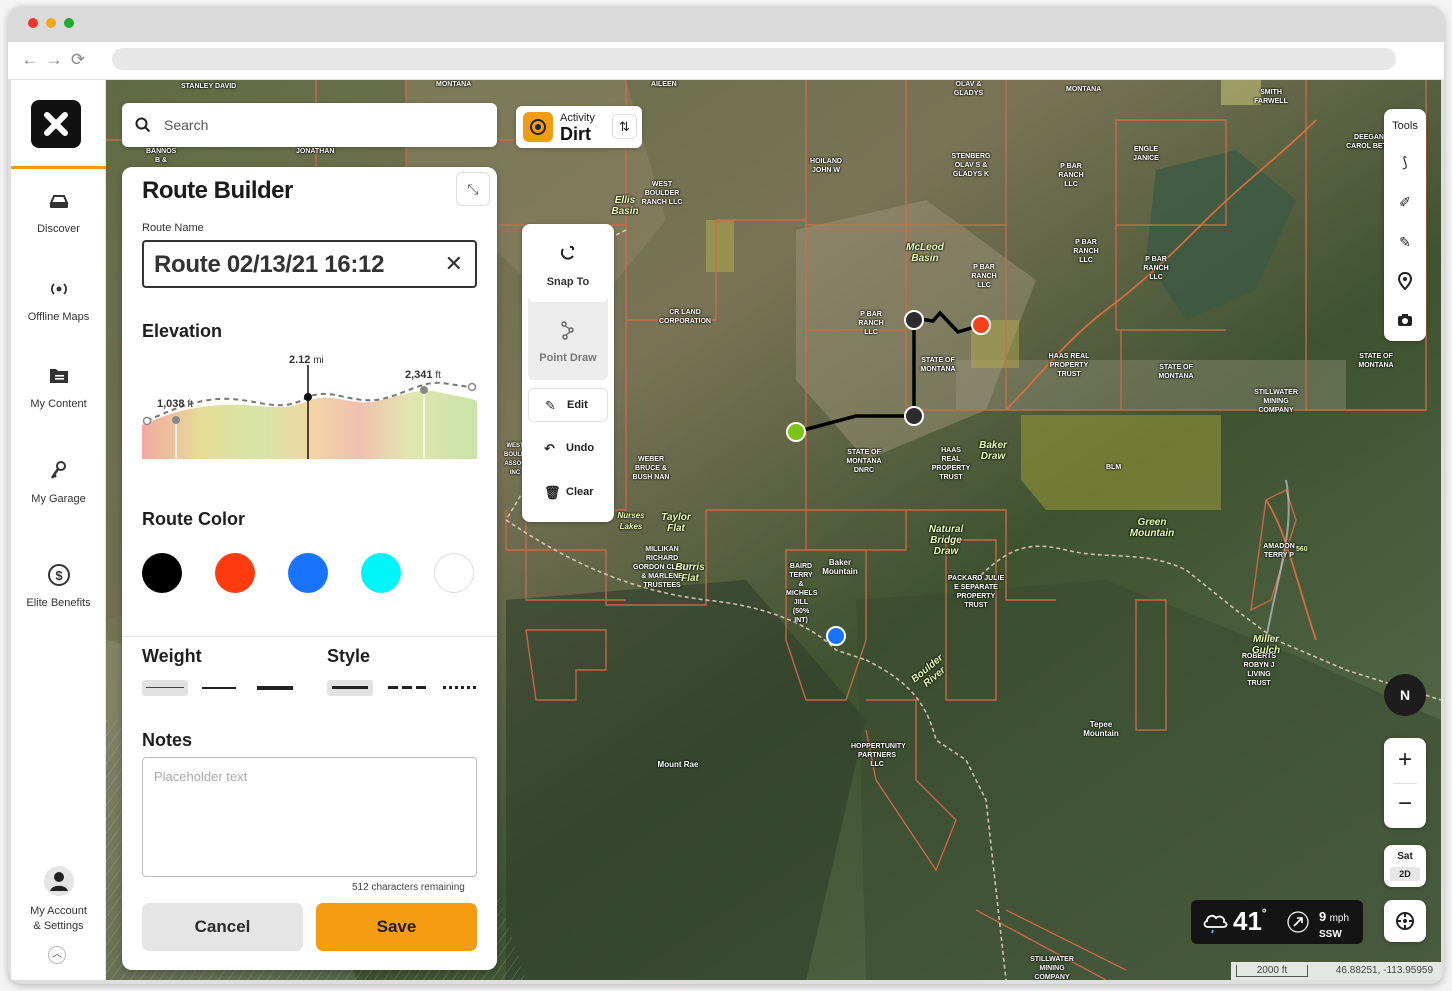 This screenshot has width=1452, height=991. Describe the element at coordinates (58, 212) in the screenshot. I see `sidebar-item-discover: Discover` at that location.